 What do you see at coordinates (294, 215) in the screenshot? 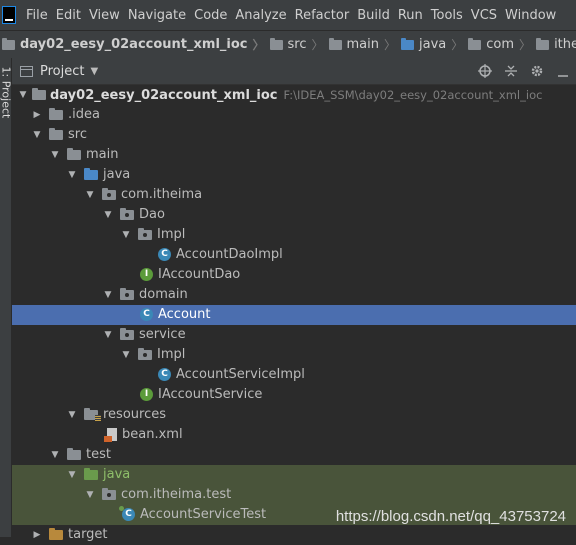
I see `tree-row-dao: ▼ Dao` at bounding box center [294, 215].